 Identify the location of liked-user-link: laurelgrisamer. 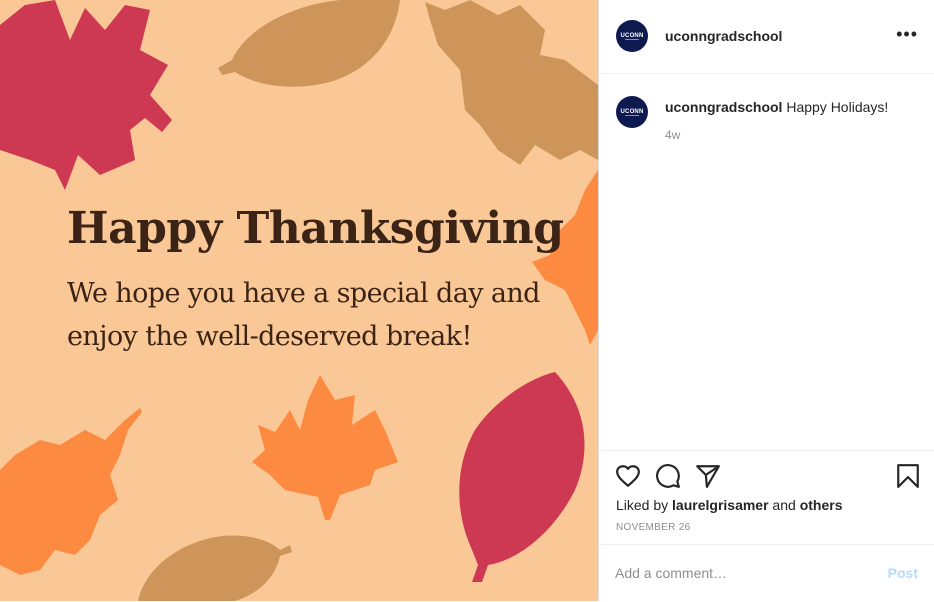
(720, 505).